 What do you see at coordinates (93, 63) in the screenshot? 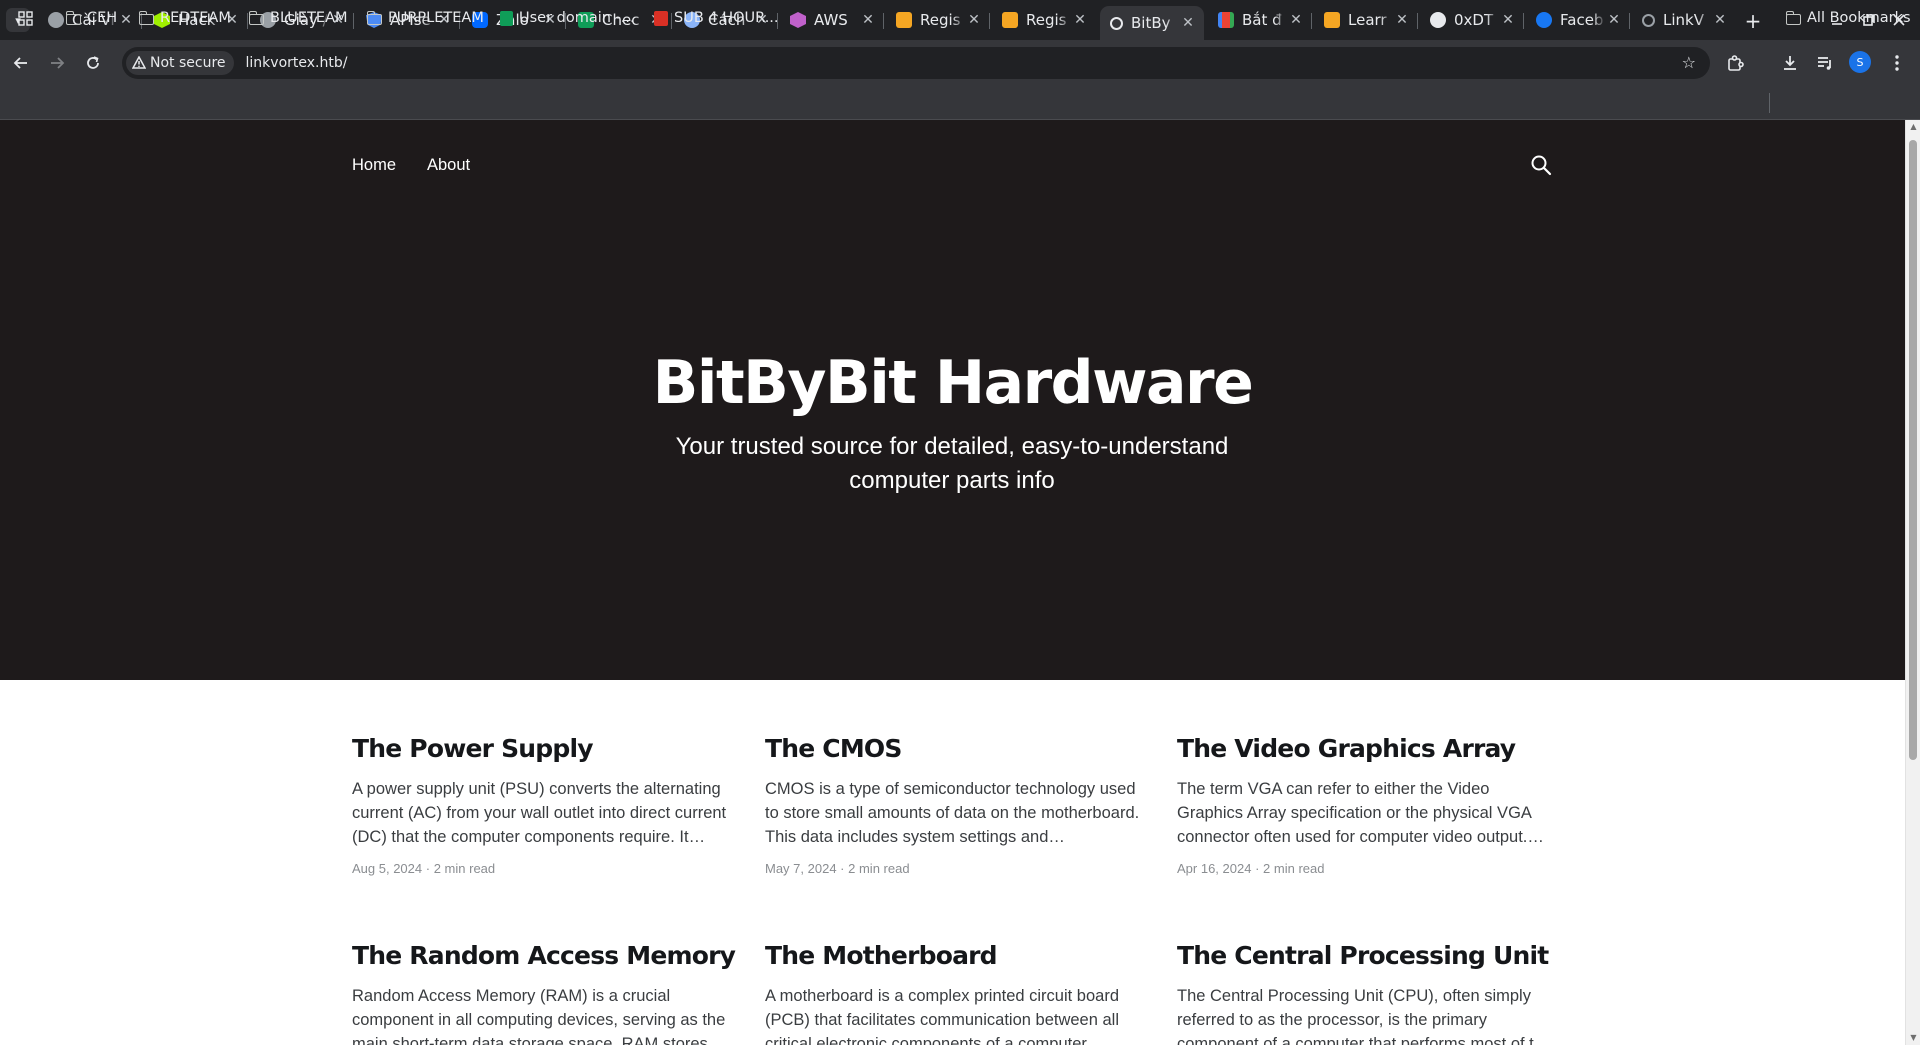
I see `reload-button` at bounding box center [93, 63].